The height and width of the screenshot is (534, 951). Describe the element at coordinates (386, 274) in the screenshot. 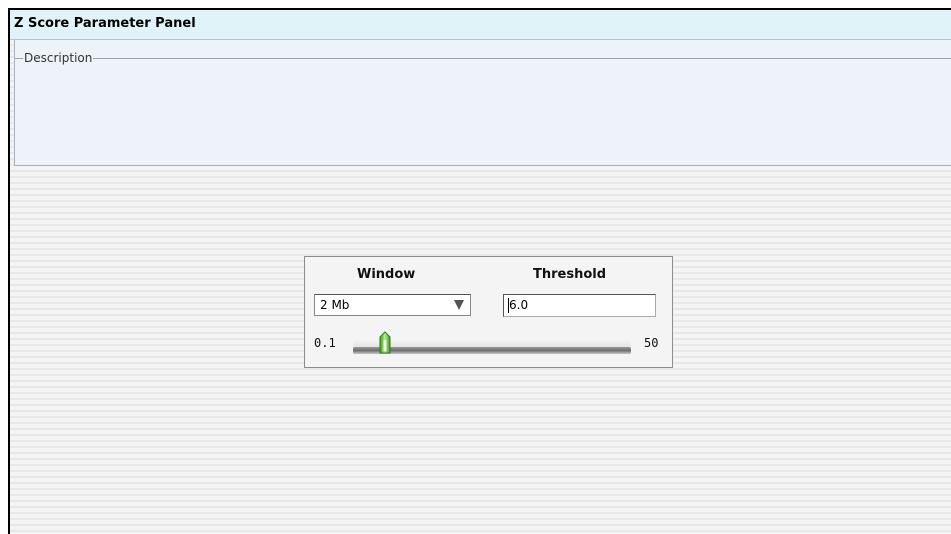

I see `window-label: Window` at that location.